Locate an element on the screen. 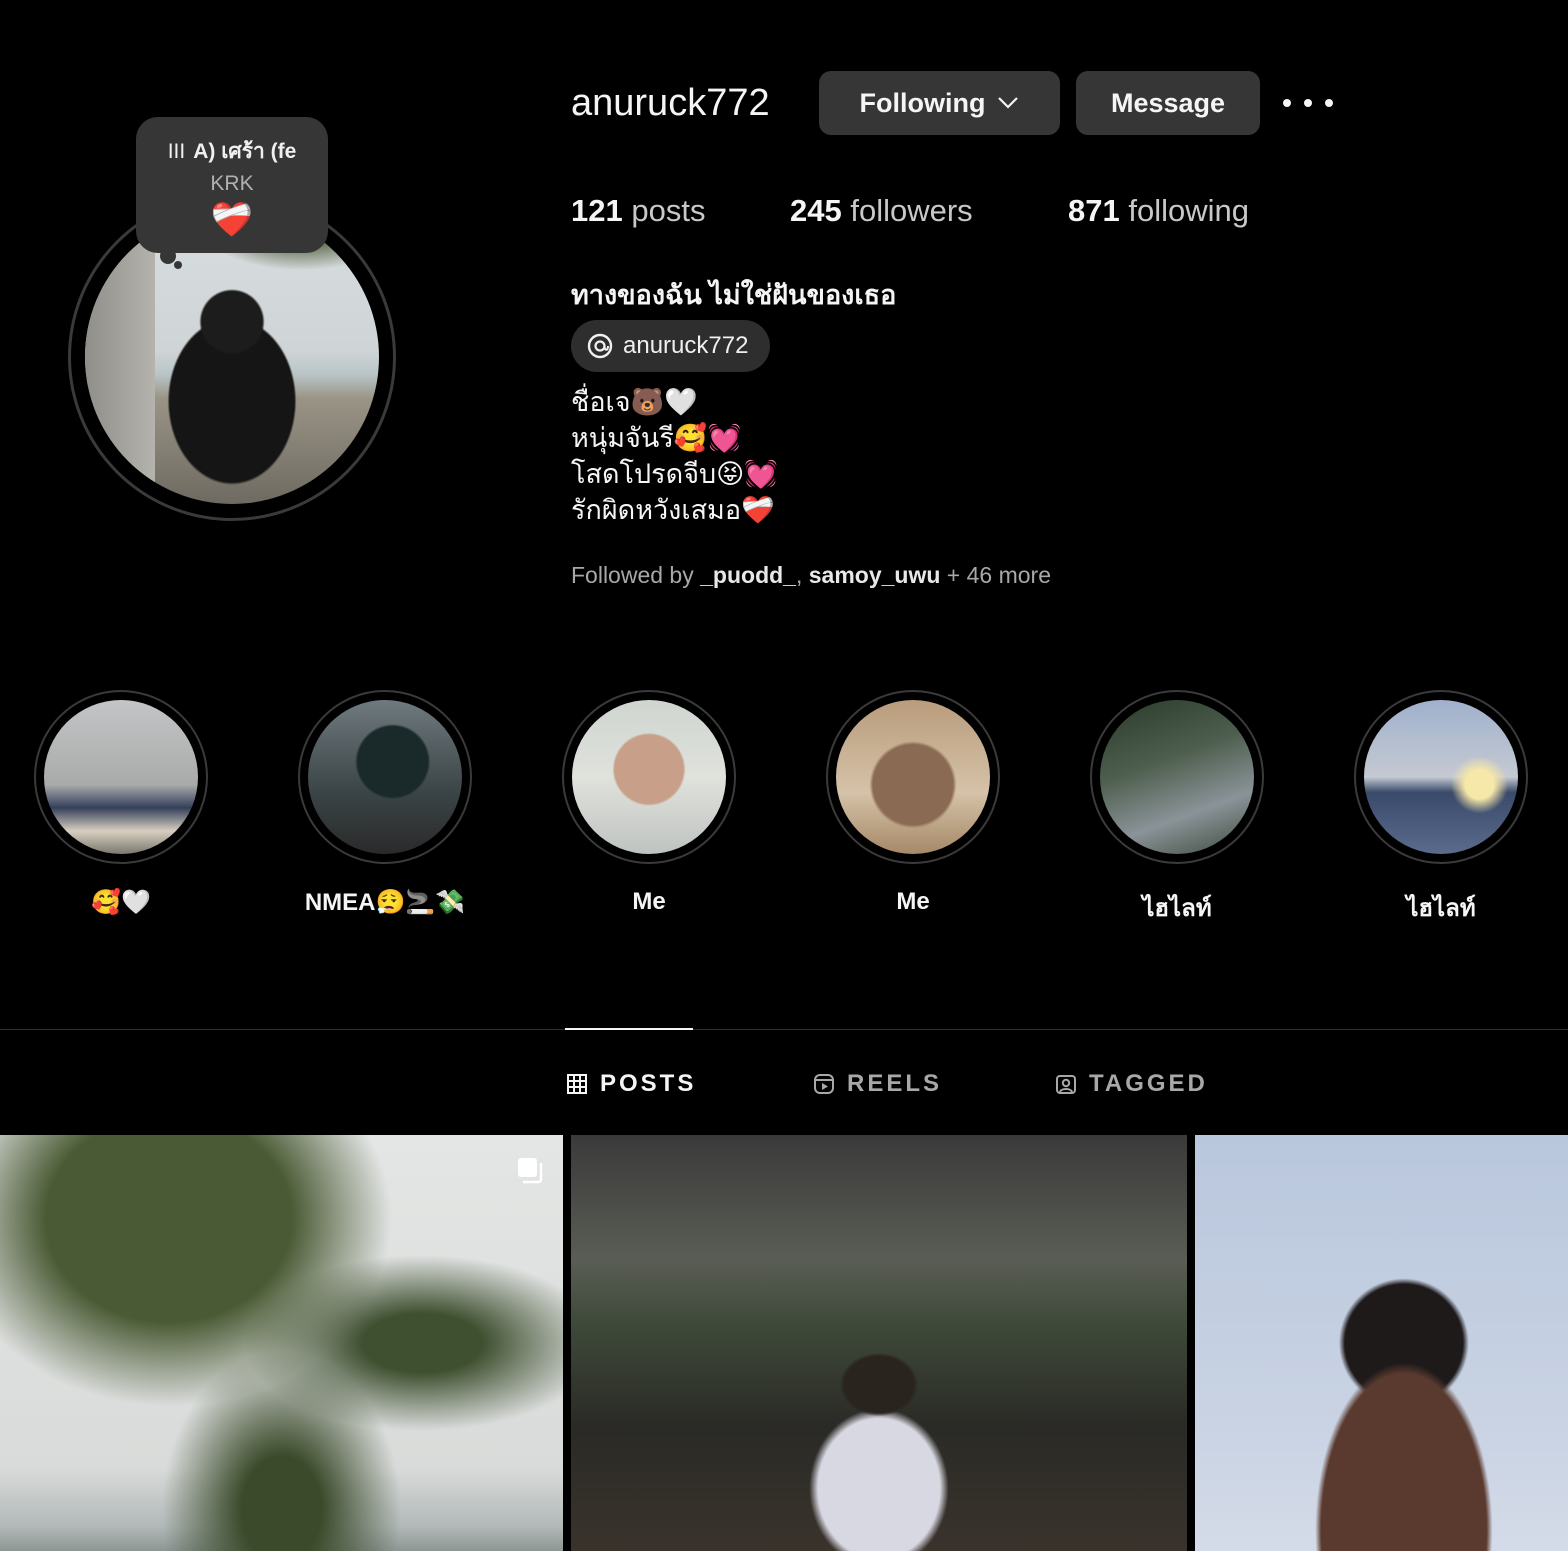 The height and width of the screenshot is (1551, 1568). followed-by: Followed by _puodd_, samoy_uwu + 46 more is located at coordinates (811, 575).